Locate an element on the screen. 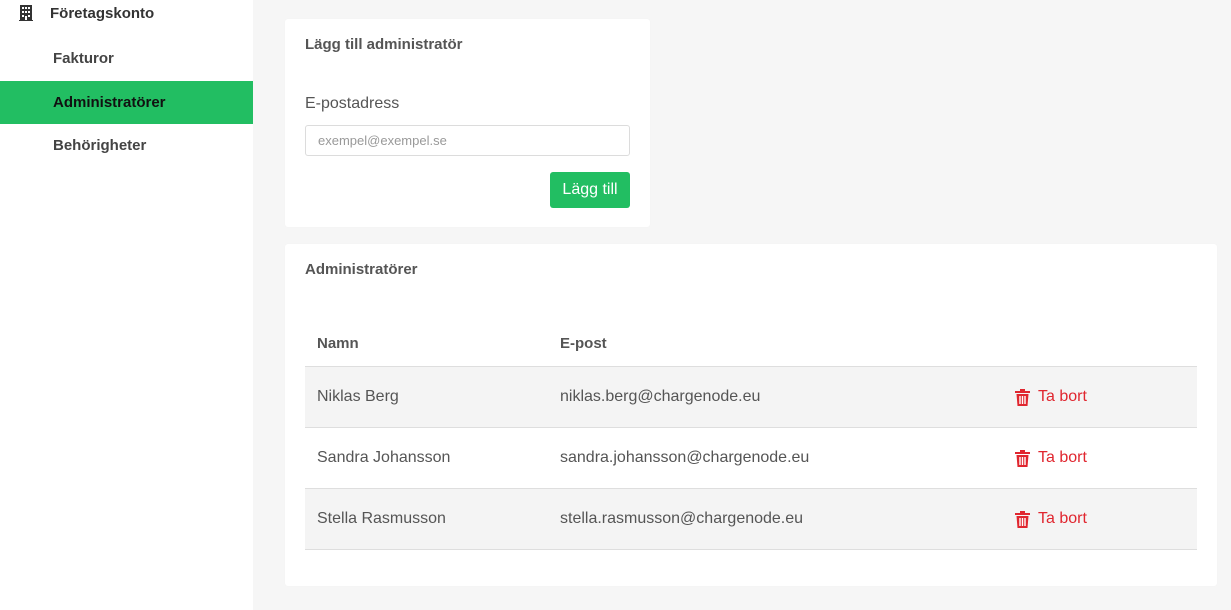  email-input is located at coordinates (467, 140).